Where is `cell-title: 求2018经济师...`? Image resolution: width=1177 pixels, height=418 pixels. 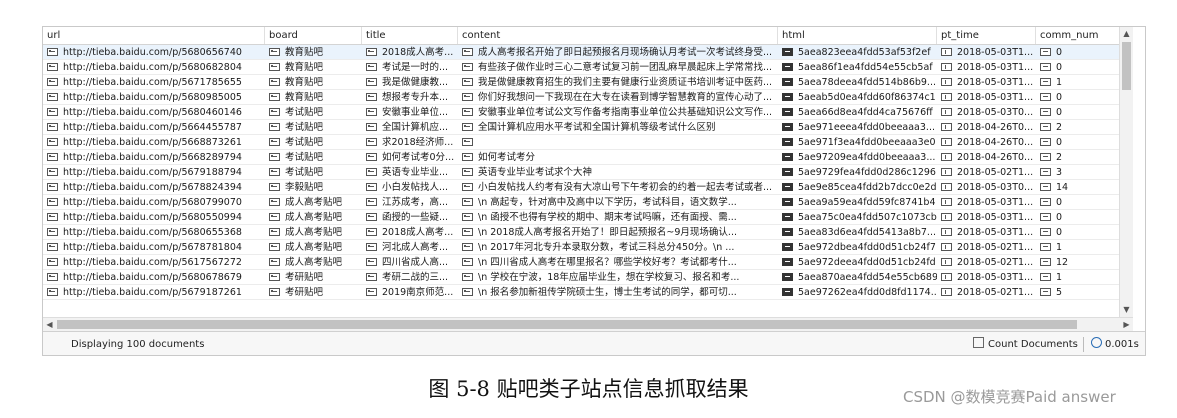 cell-title: 求2018经济师... is located at coordinates (410, 142).